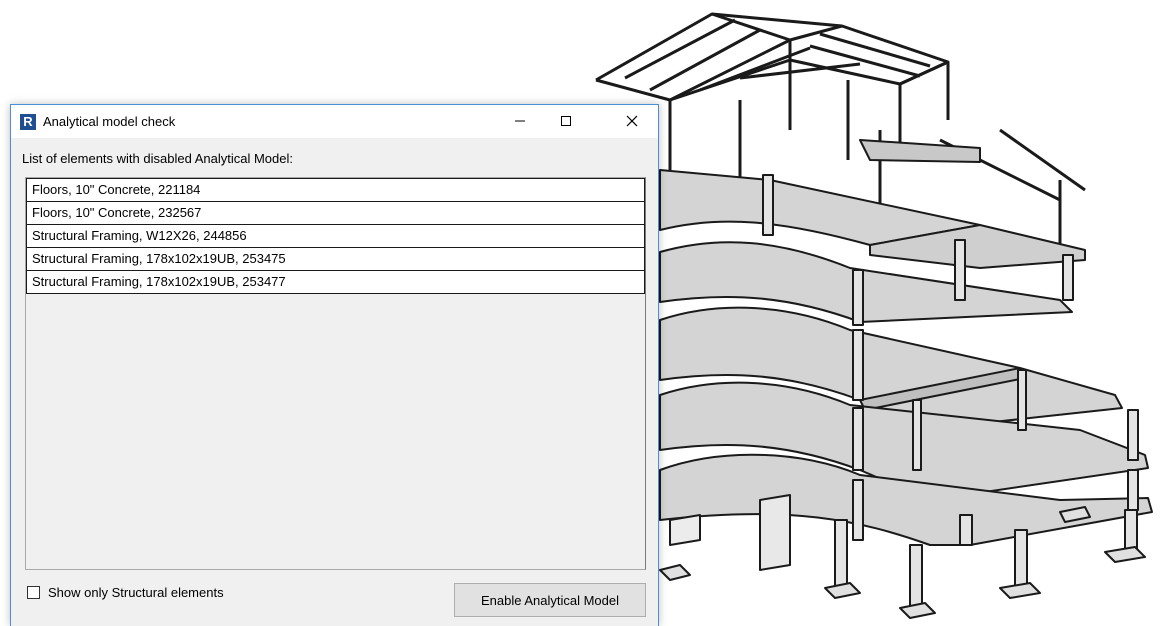 The width and height of the screenshot is (1161, 626). Describe the element at coordinates (334, 121) in the screenshot. I see `dialog-titlebar: R Analytical model check` at that location.